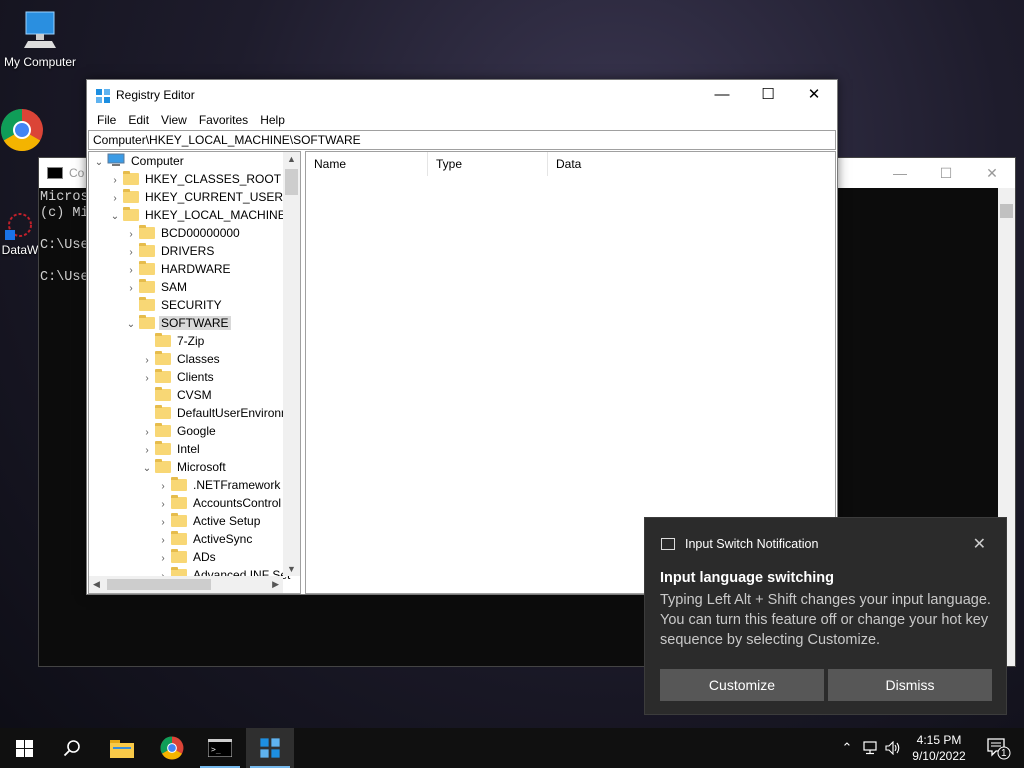 The height and width of the screenshot is (768, 1024). What do you see at coordinates (178, 377) in the screenshot?
I see `tree-item: › Clients` at bounding box center [178, 377].